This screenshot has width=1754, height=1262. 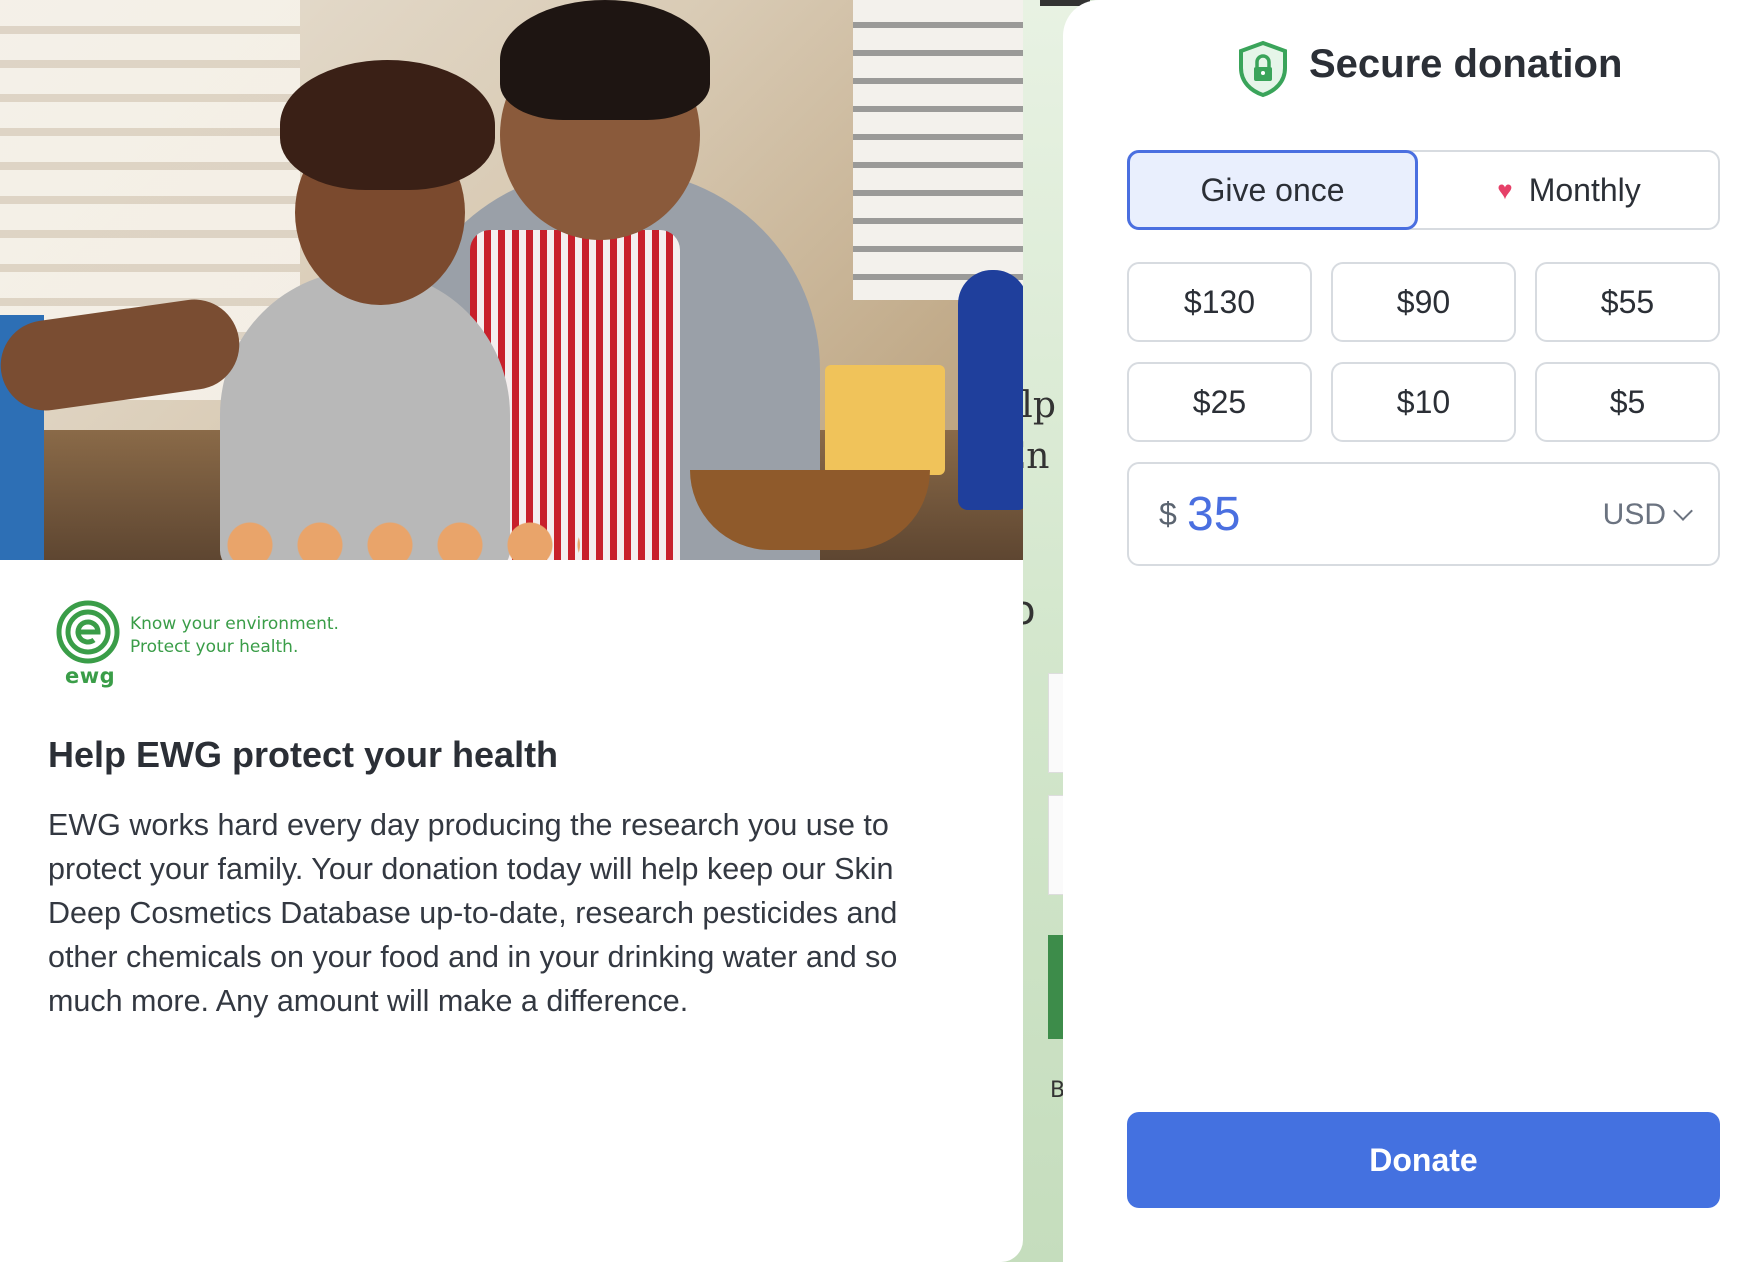 I want to click on monthly-button: ♥ Monthly, so click(x=1569, y=190).